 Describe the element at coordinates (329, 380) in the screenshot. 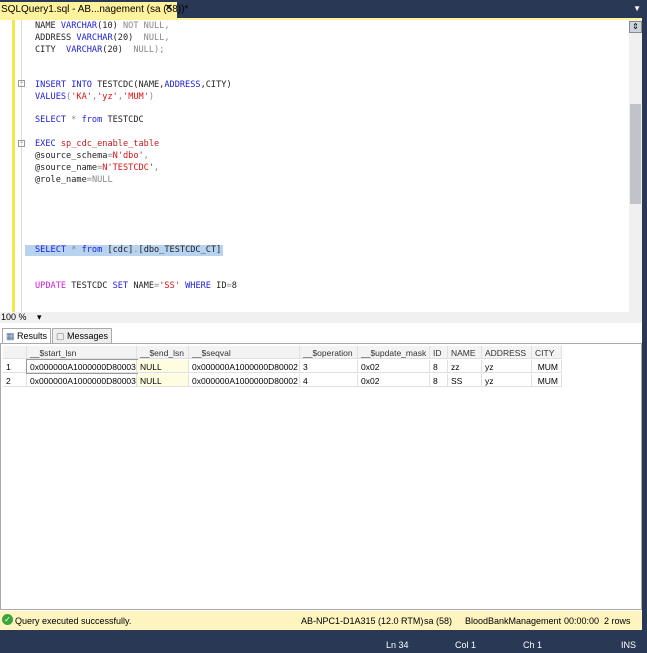

I see `grid-cell: 4` at that location.